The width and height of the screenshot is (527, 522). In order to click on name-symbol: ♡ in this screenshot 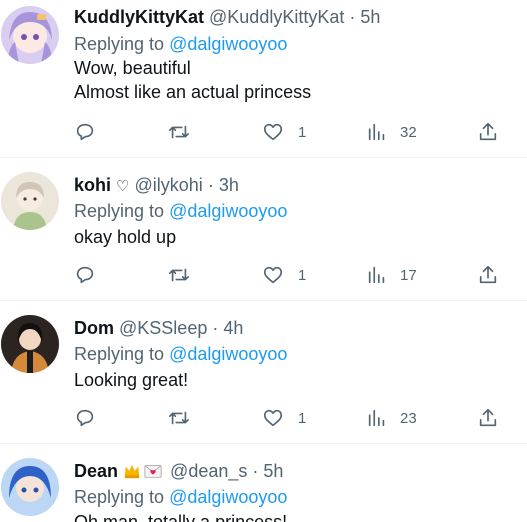, I will do `click(123, 186)`.